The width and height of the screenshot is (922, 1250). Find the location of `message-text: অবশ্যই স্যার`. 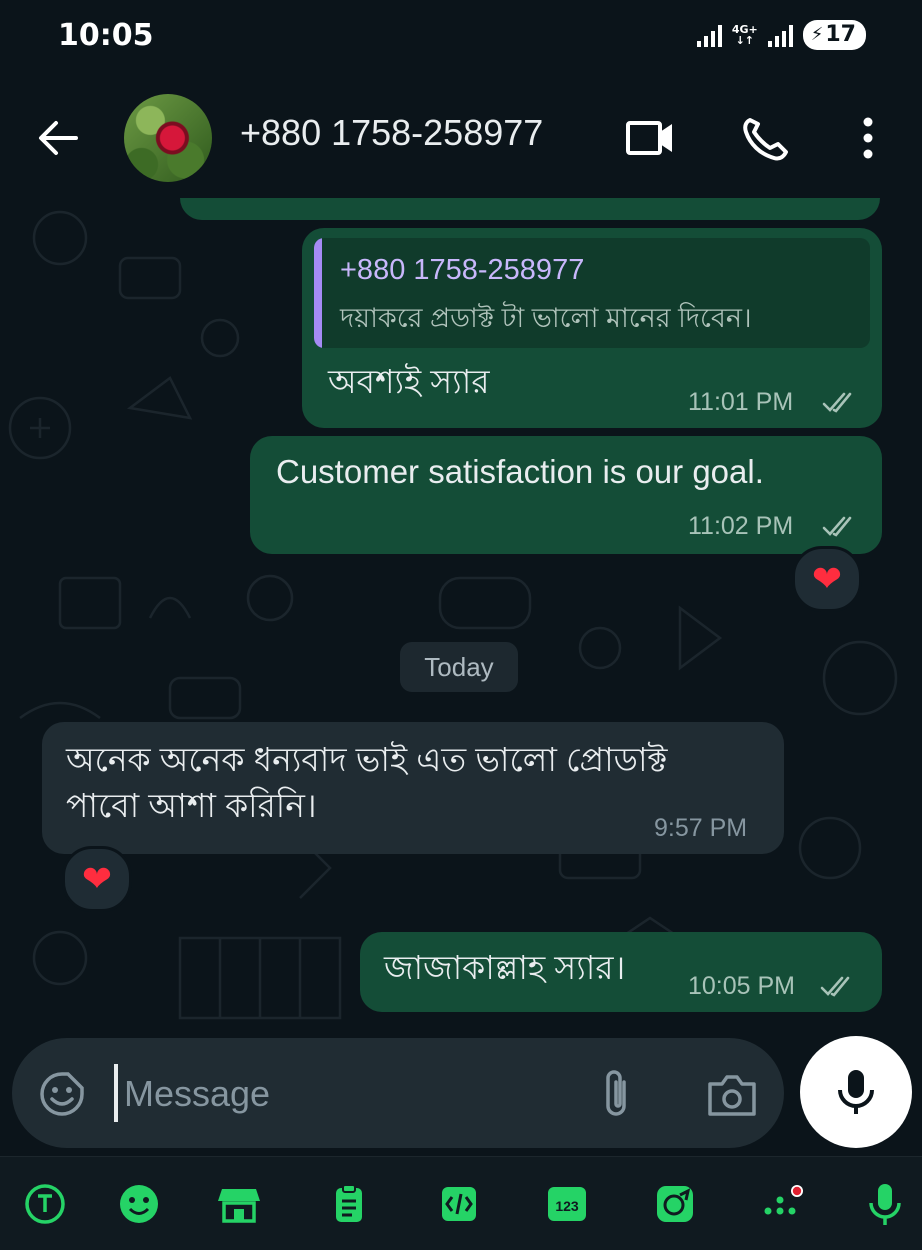

message-text: অবশ্যই স্যার is located at coordinates (409, 381).